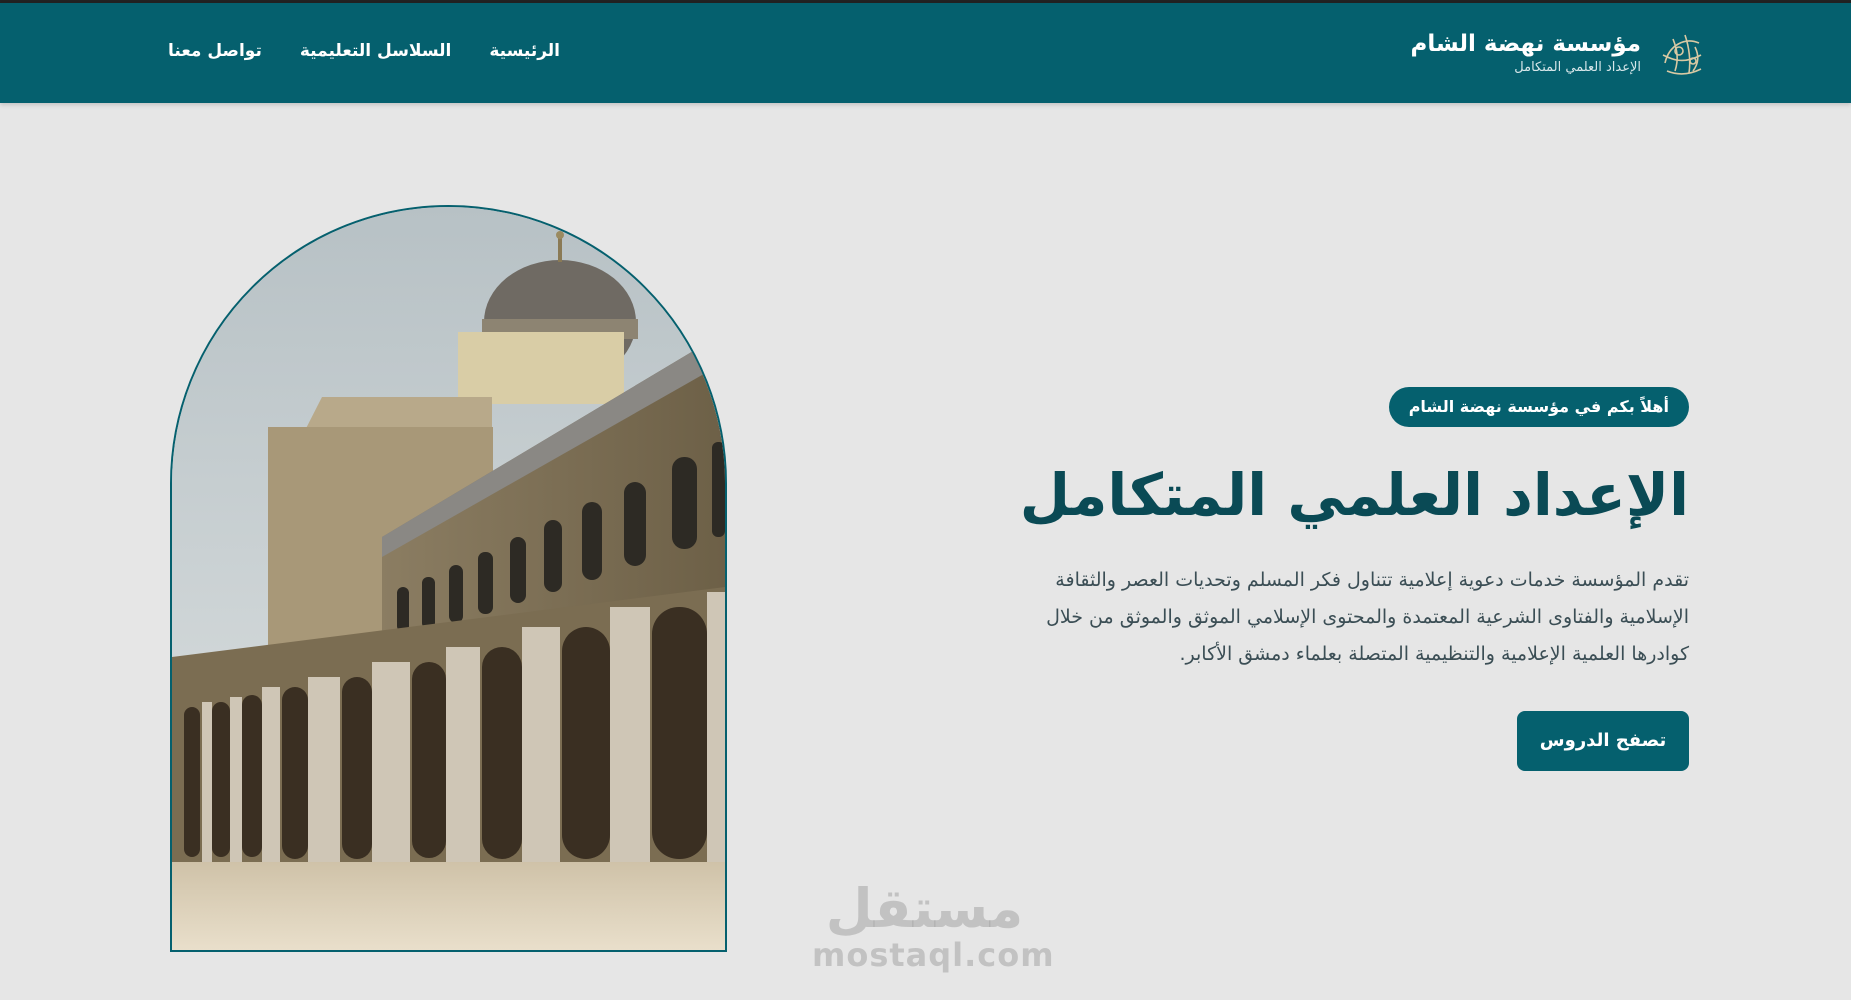 This screenshot has width=1851, height=1000. Describe the element at coordinates (524, 51) in the screenshot. I see `nav-home: الرئيسية` at that location.